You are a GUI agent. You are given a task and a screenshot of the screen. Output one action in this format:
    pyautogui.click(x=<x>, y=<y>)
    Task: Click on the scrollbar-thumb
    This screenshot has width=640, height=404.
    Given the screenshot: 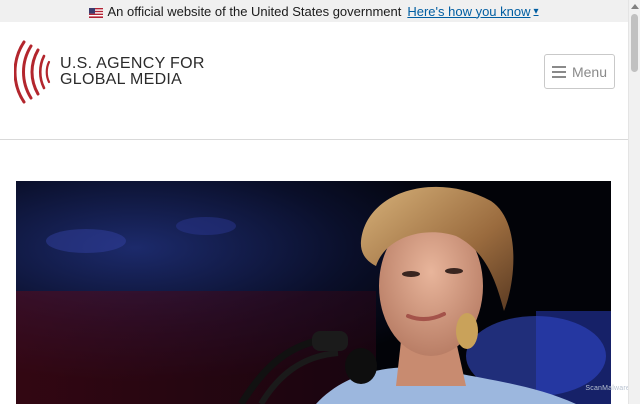 What is the action you would take?
    pyautogui.click(x=634, y=43)
    